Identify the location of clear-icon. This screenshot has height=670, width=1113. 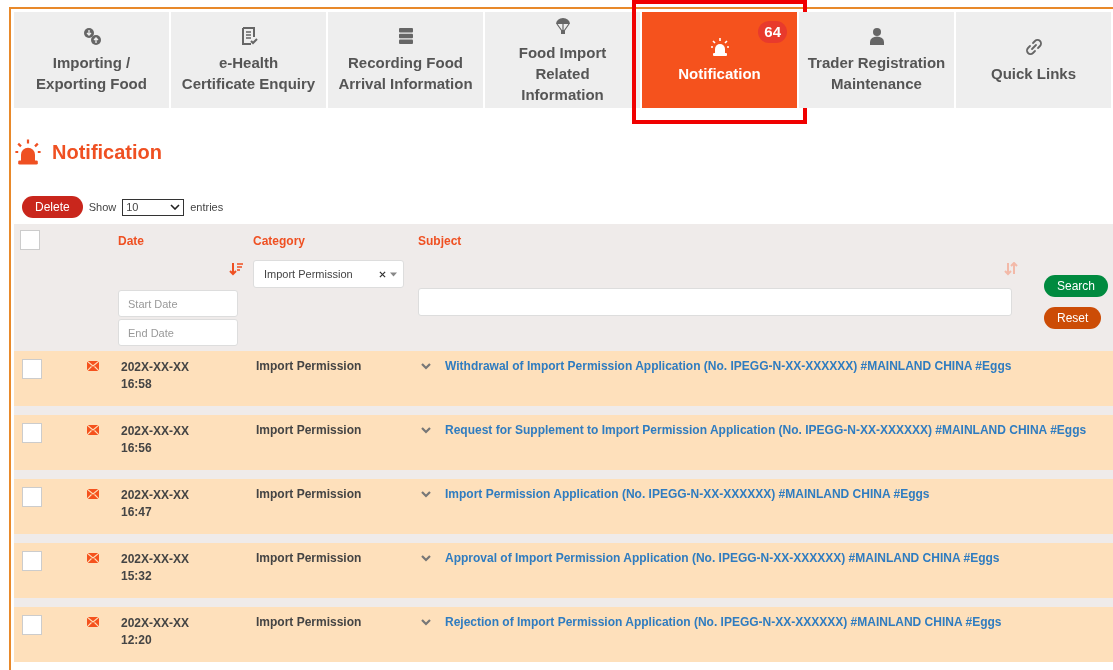
(382, 274).